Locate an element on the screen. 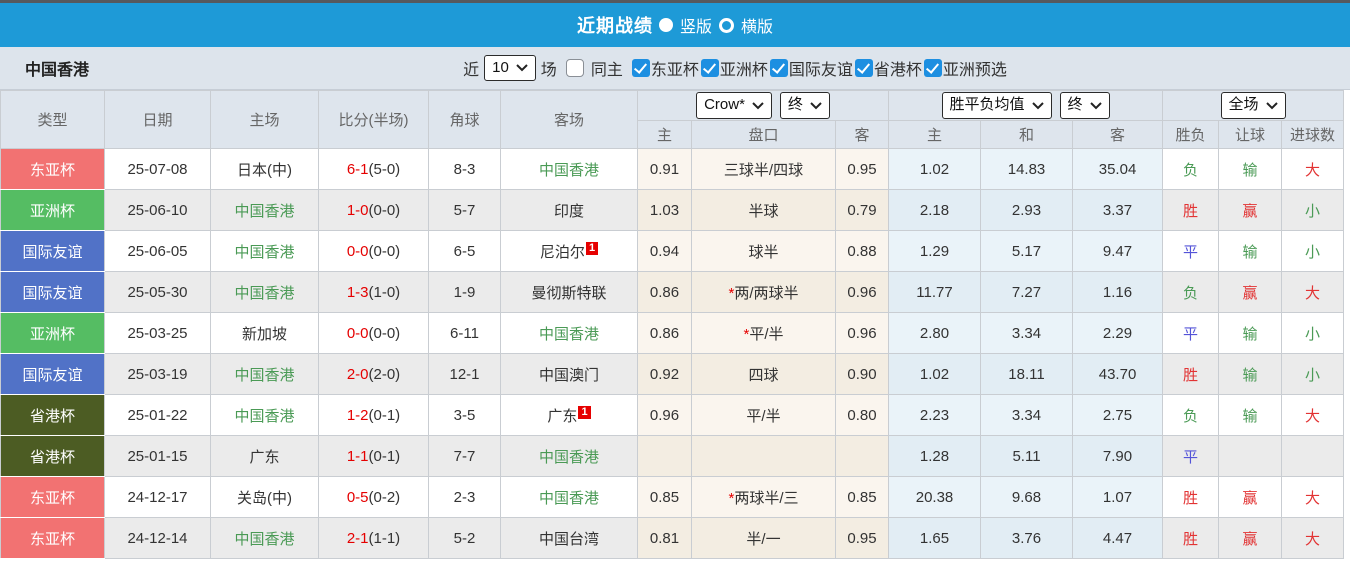  handicap-away-odds-cell: 0.79 is located at coordinates (862, 210).